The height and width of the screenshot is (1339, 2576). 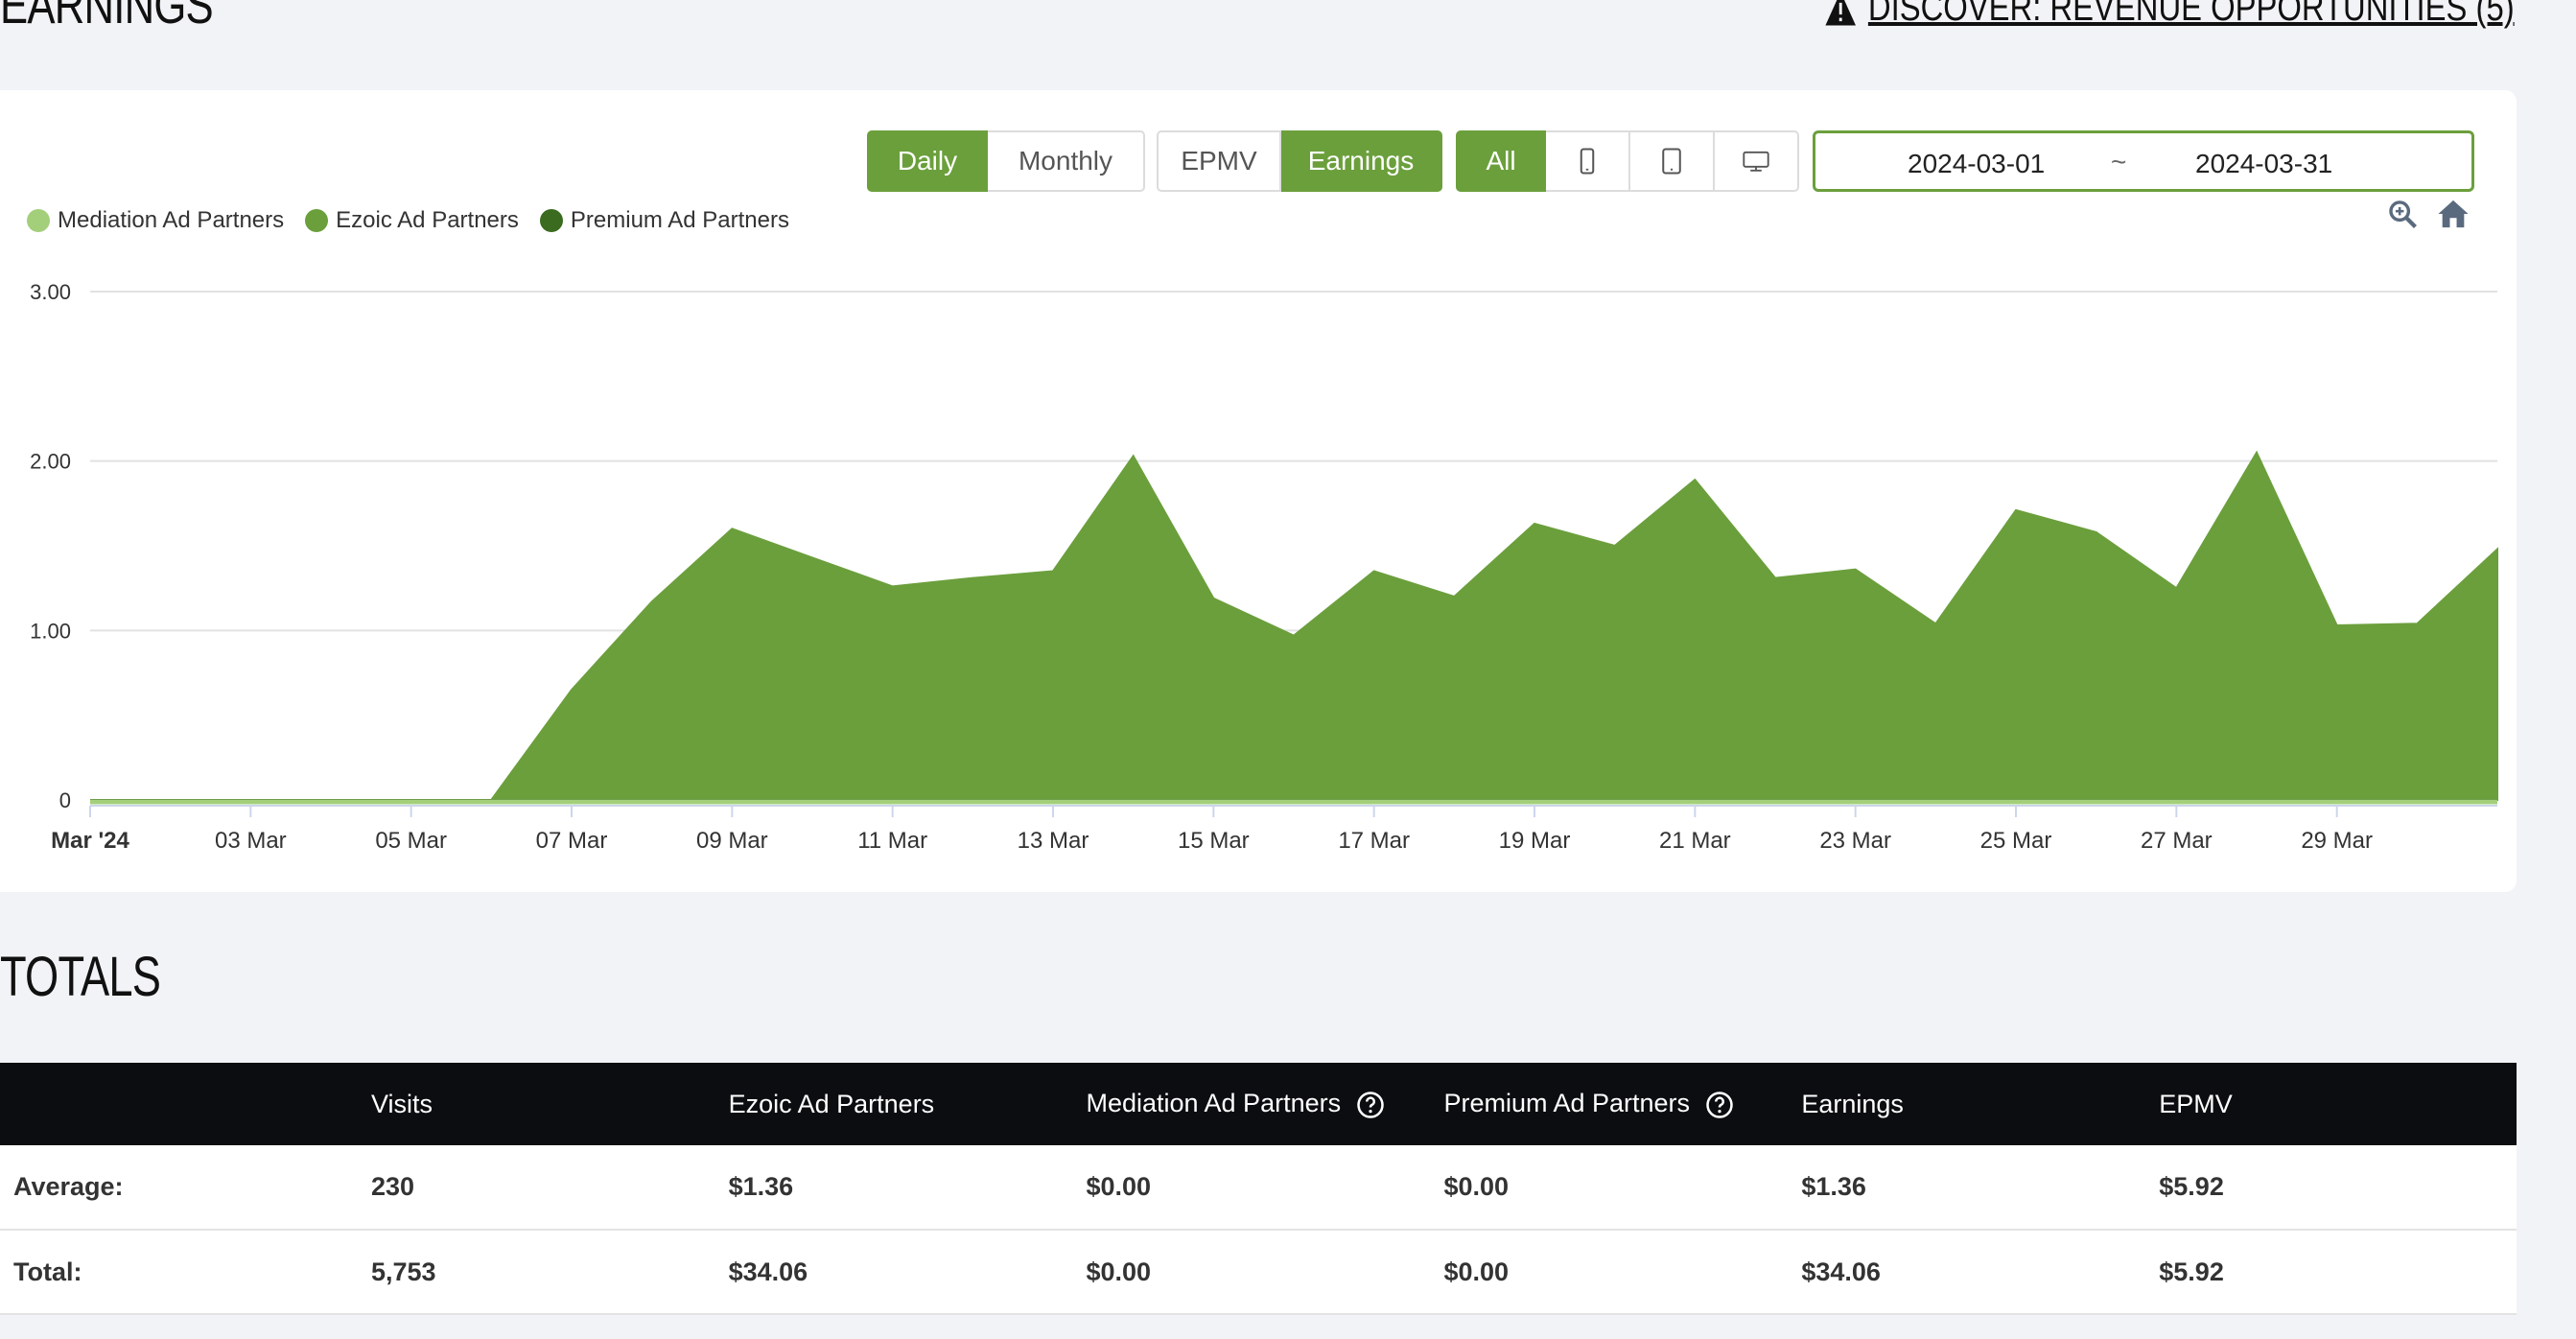 I want to click on y-tick-label: 1.00, so click(x=50, y=631).